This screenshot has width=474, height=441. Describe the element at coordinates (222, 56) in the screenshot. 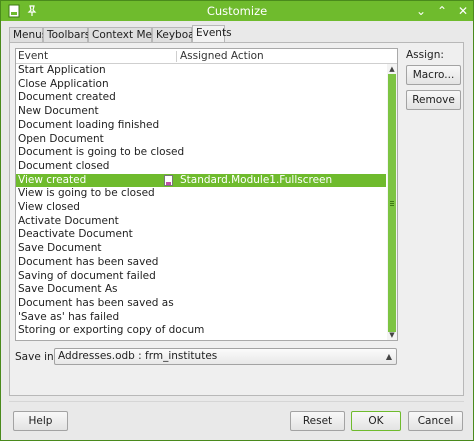

I see `header-assigned-action: Assigned Action` at that location.